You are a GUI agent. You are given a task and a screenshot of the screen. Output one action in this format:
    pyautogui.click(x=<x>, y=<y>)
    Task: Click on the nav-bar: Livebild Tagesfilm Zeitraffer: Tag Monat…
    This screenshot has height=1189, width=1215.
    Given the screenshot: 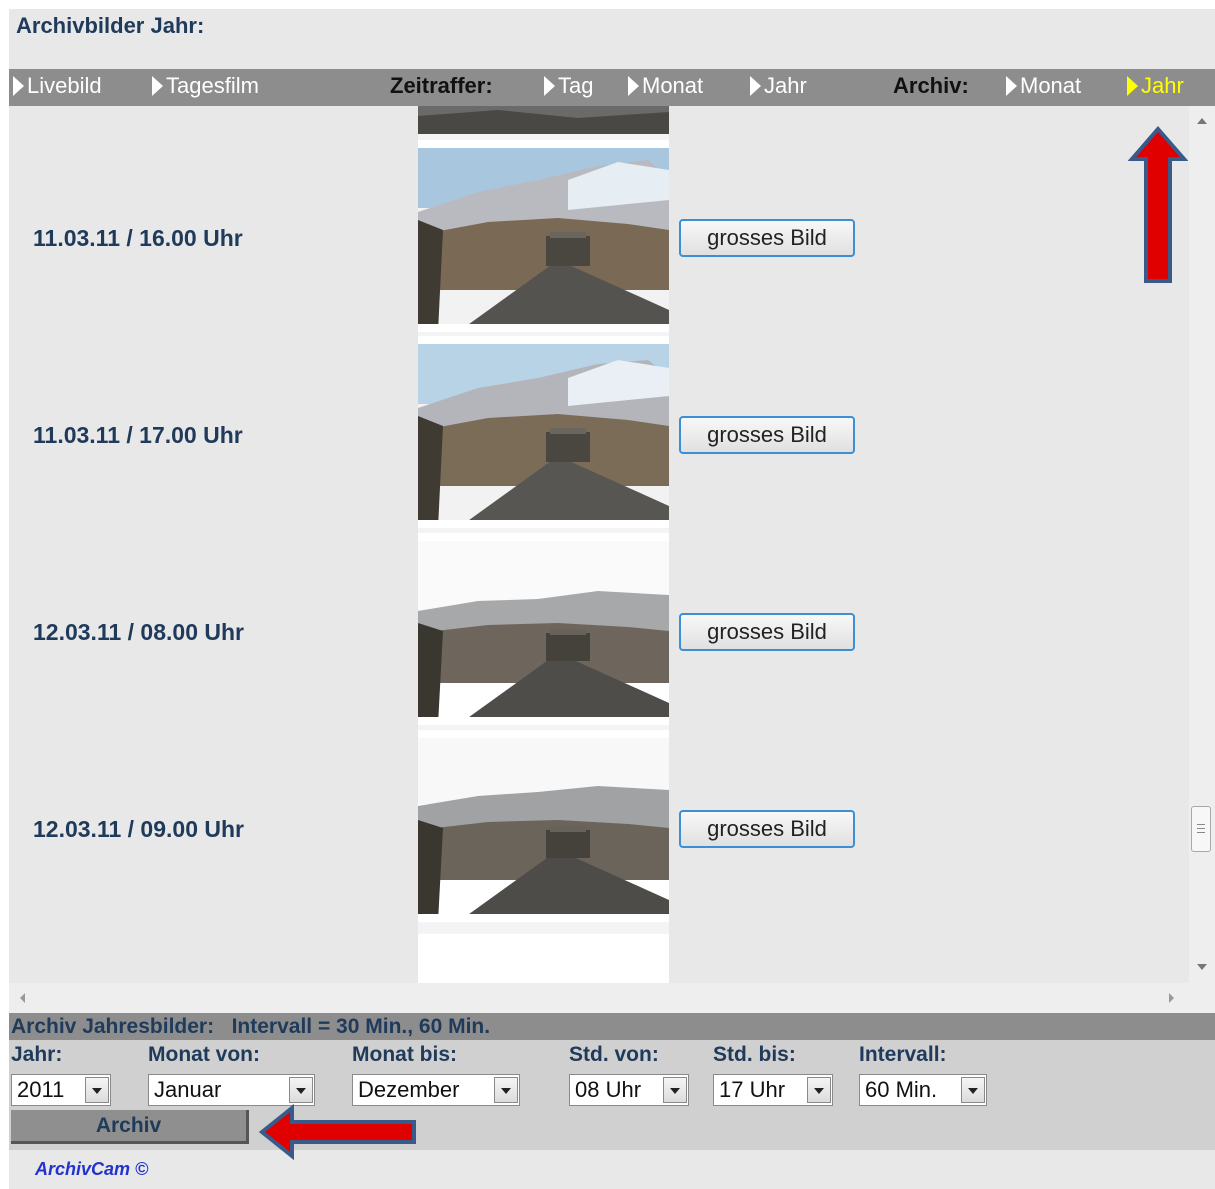 What is the action you would take?
    pyautogui.click(x=612, y=87)
    